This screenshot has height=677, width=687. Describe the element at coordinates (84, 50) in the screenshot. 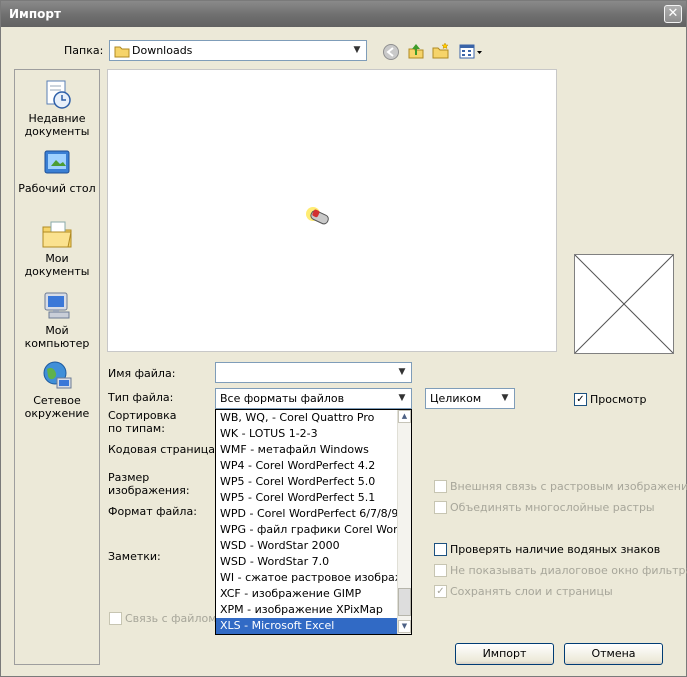

I see `folder-label: Папка:` at that location.